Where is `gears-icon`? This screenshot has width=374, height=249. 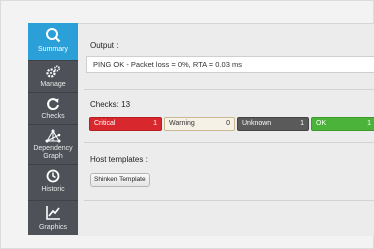 gears-icon is located at coordinates (53, 71).